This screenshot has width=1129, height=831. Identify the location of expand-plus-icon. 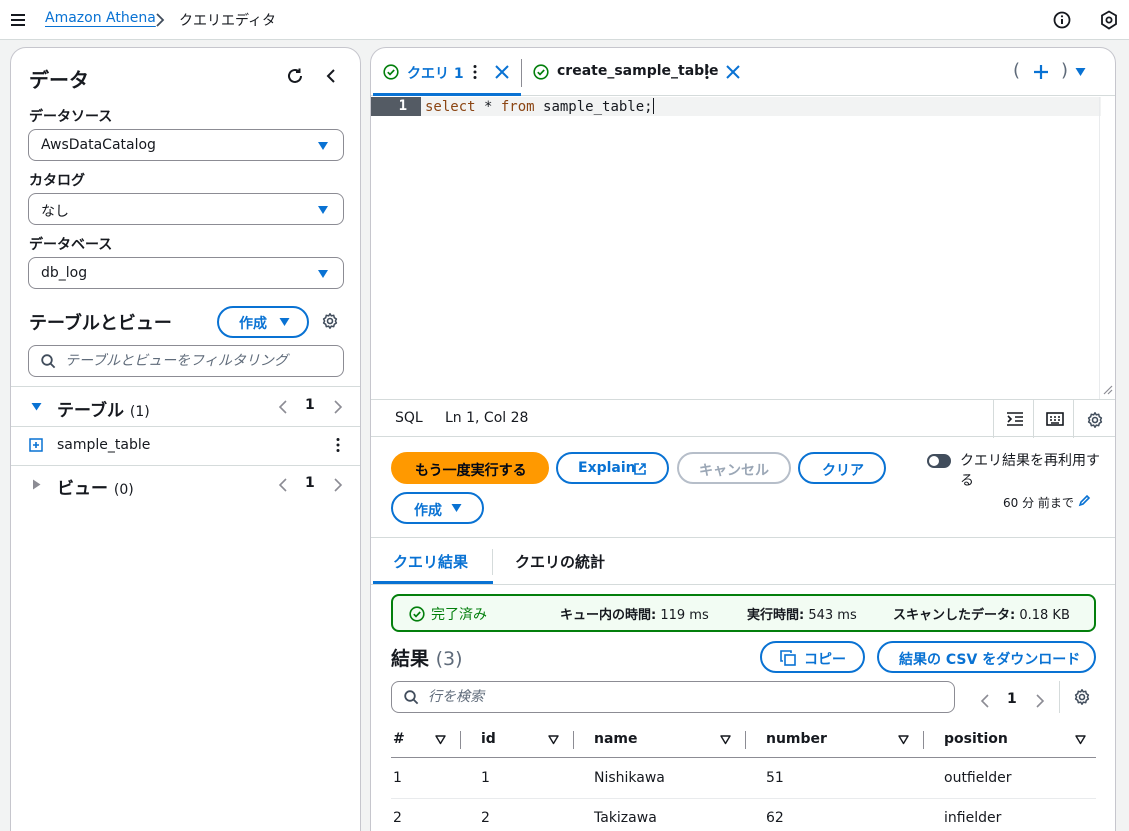
(36, 445).